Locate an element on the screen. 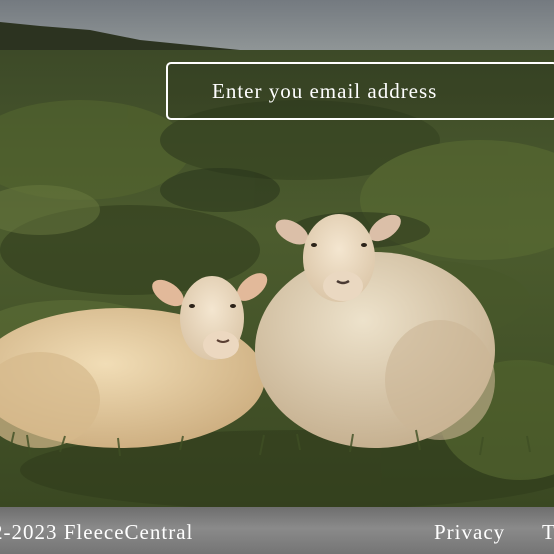 The height and width of the screenshot is (554, 554). email-field is located at coordinates (360, 91).